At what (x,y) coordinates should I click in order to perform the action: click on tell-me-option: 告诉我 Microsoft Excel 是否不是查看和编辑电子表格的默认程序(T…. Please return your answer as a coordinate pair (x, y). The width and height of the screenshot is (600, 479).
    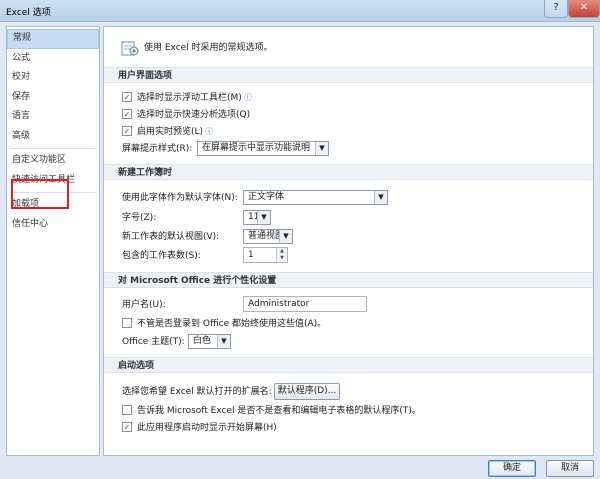
    Looking at the image, I should click on (271, 411).